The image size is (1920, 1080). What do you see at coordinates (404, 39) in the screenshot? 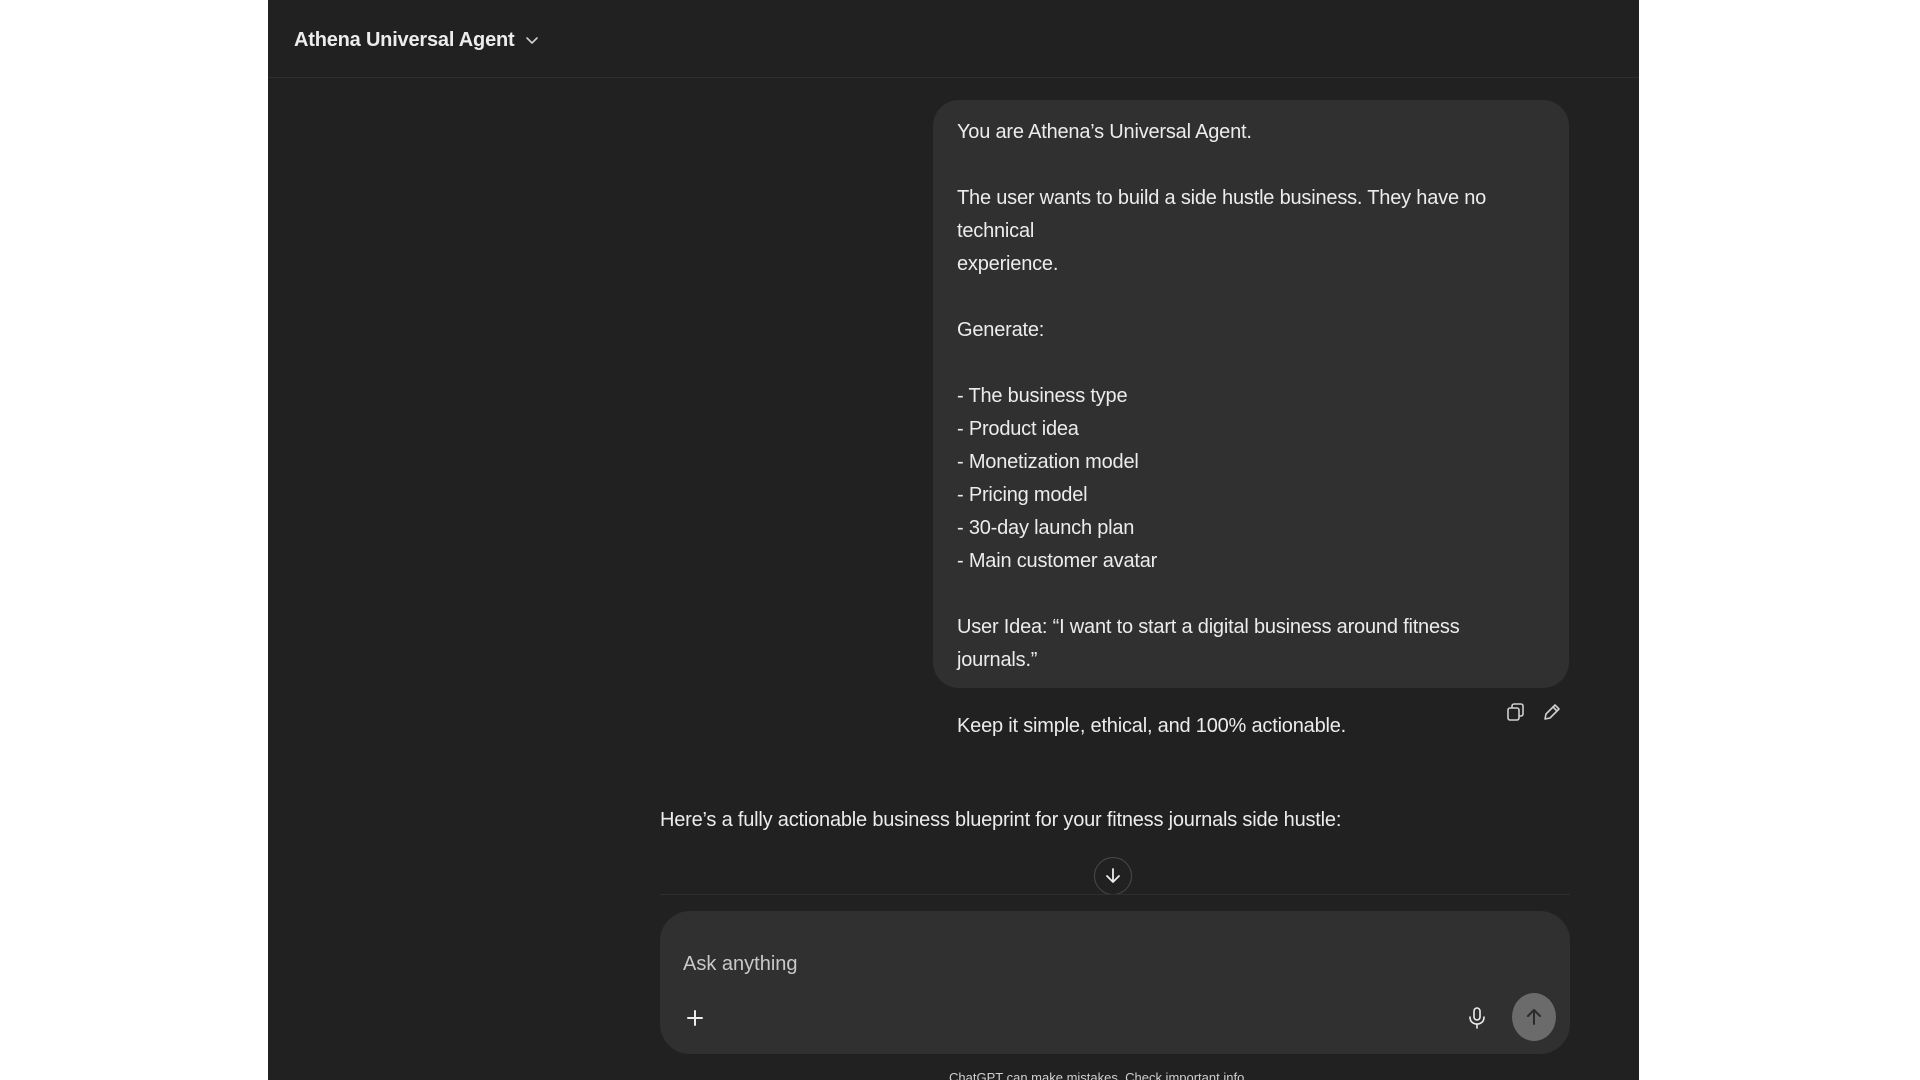
I see `model-name: Athena Universal Agent` at bounding box center [404, 39].